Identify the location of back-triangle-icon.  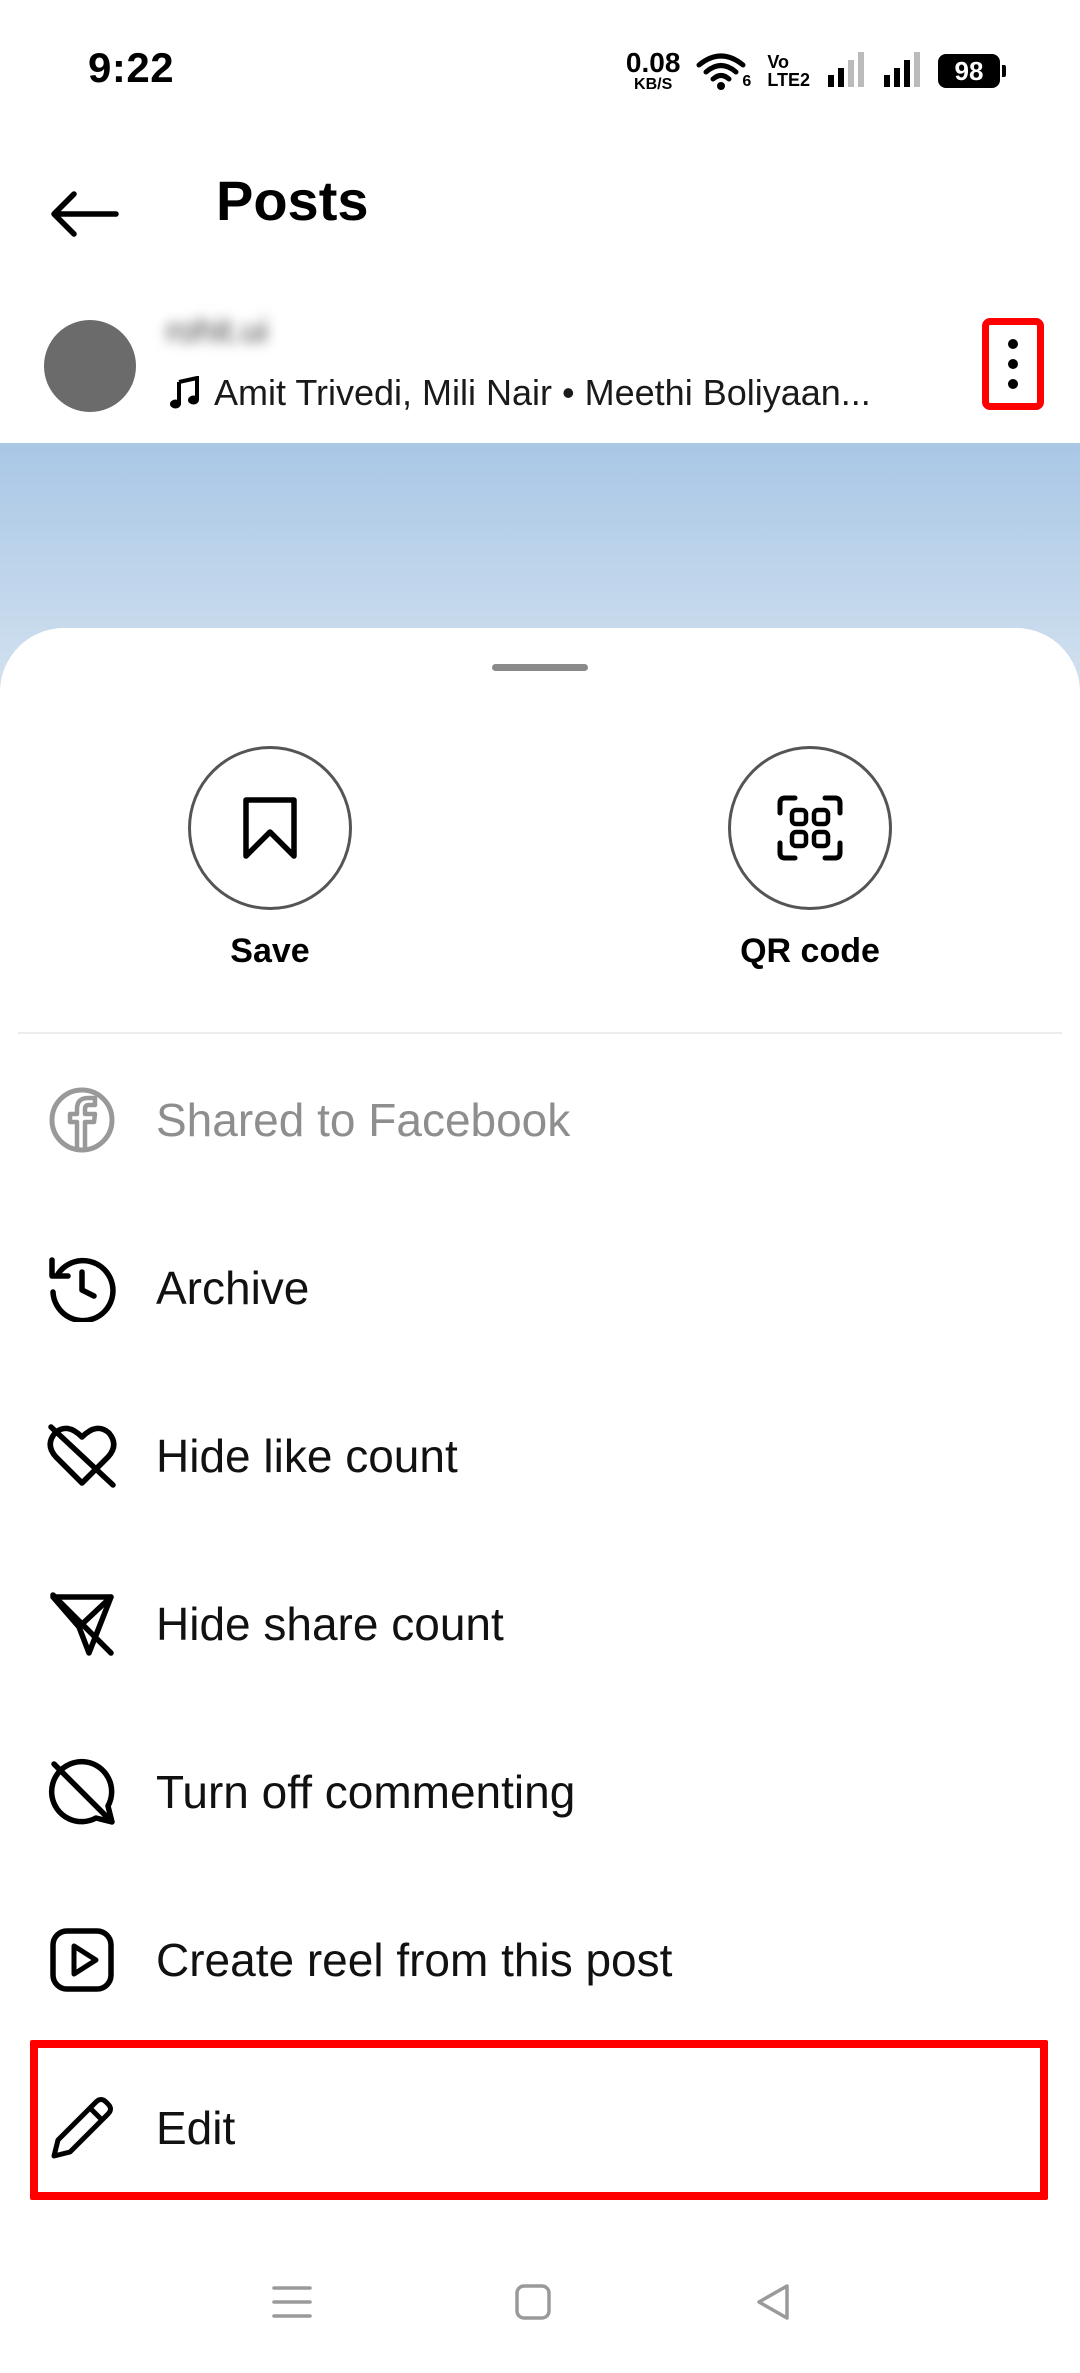
(773, 2302).